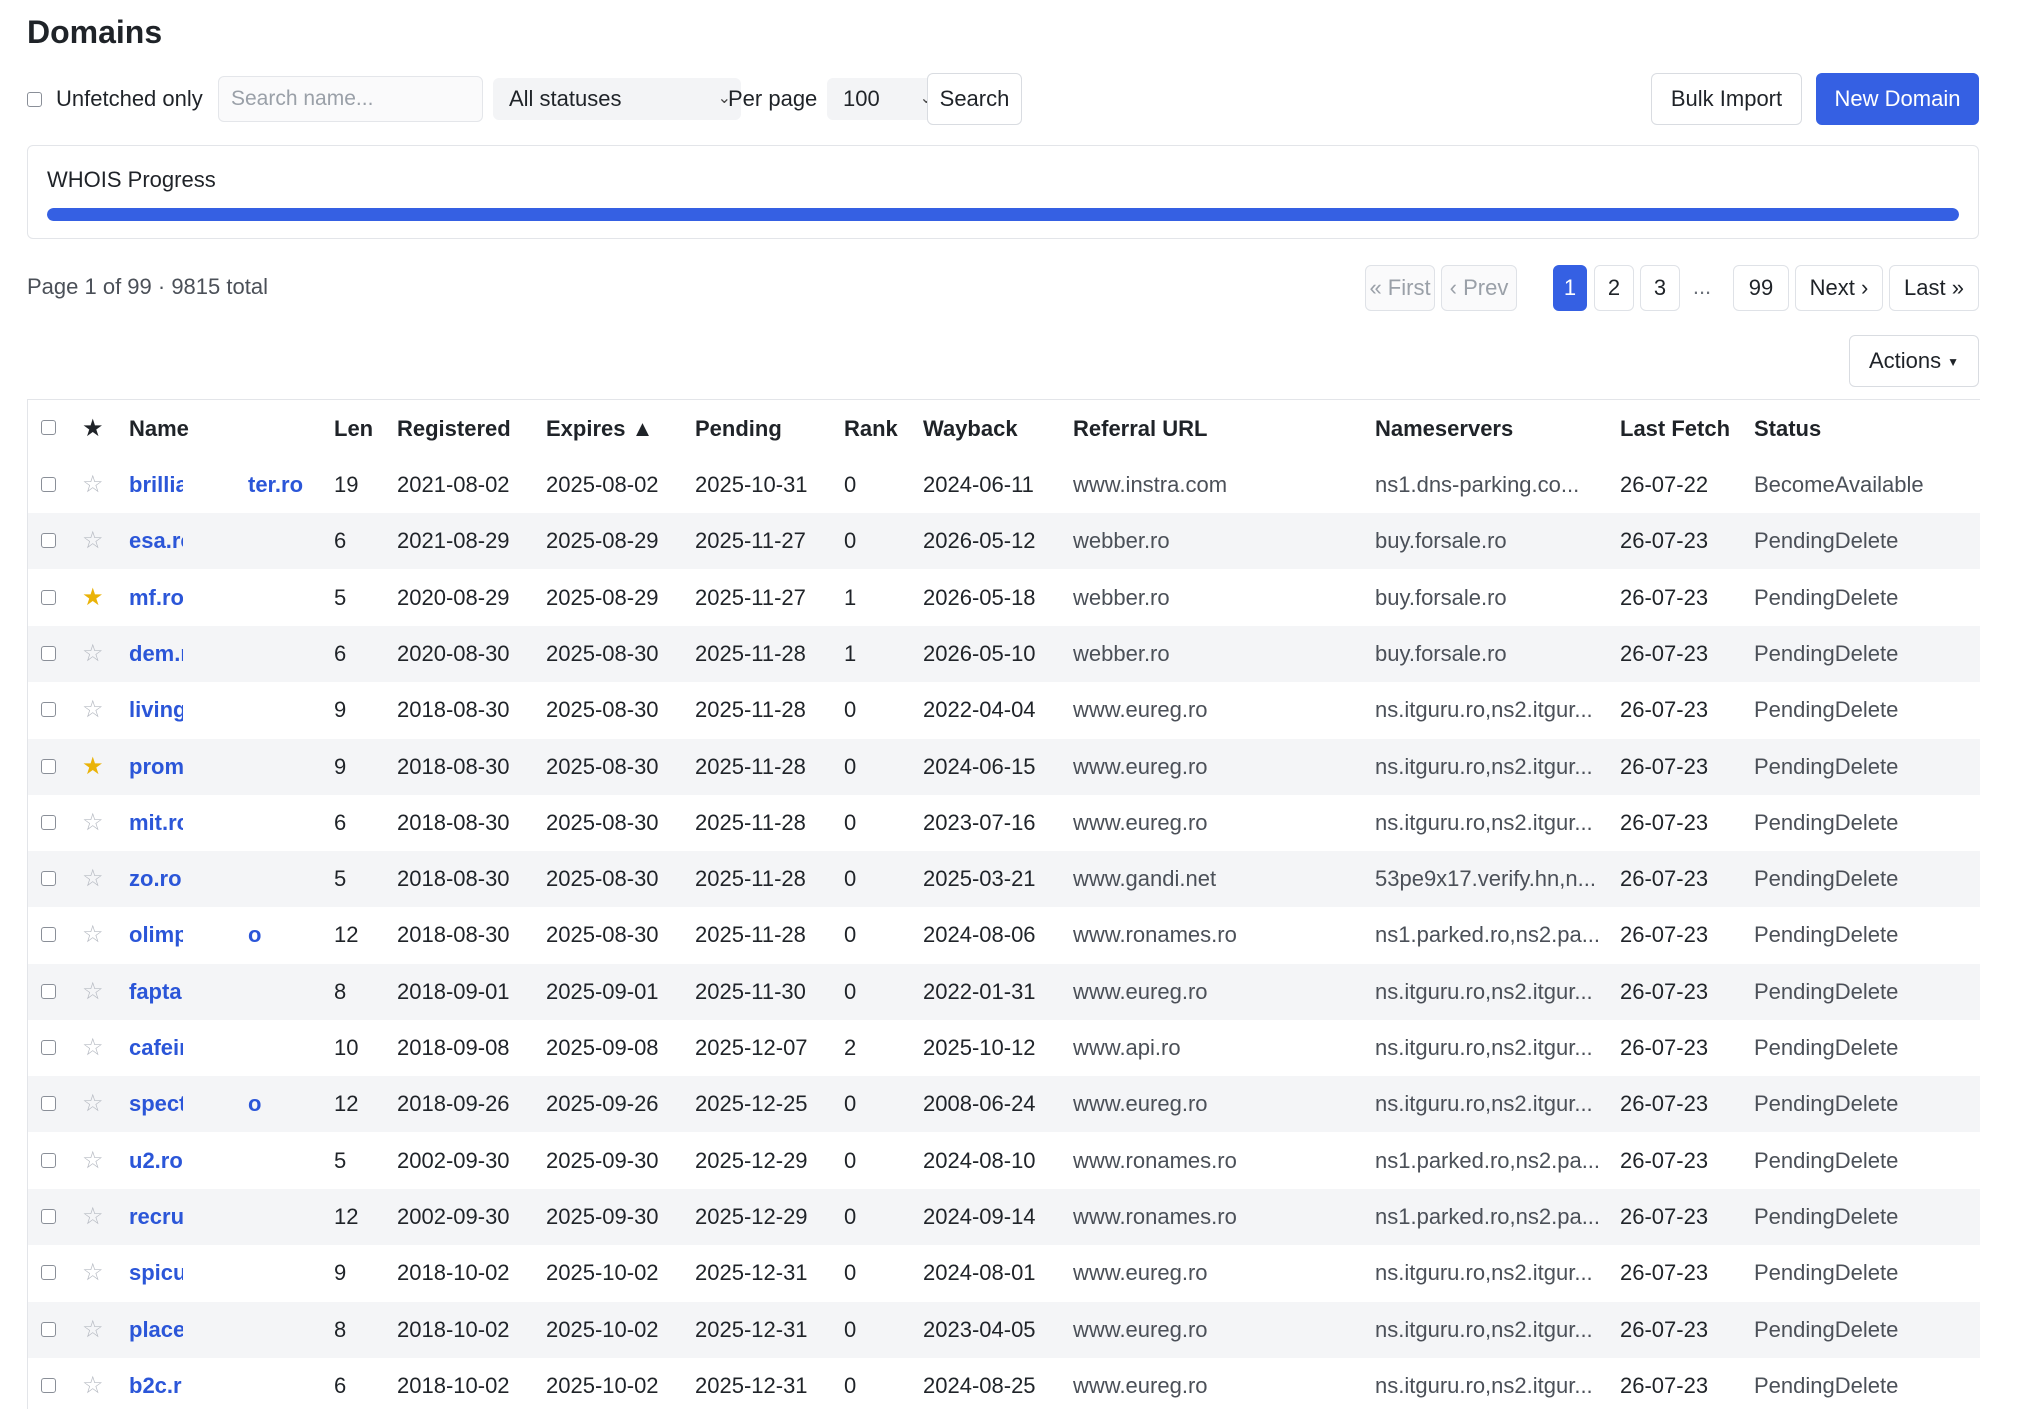  What do you see at coordinates (157, 1273) in the screenshot?
I see `domain-name-link: spicu` at bounding box center [157, 1273].